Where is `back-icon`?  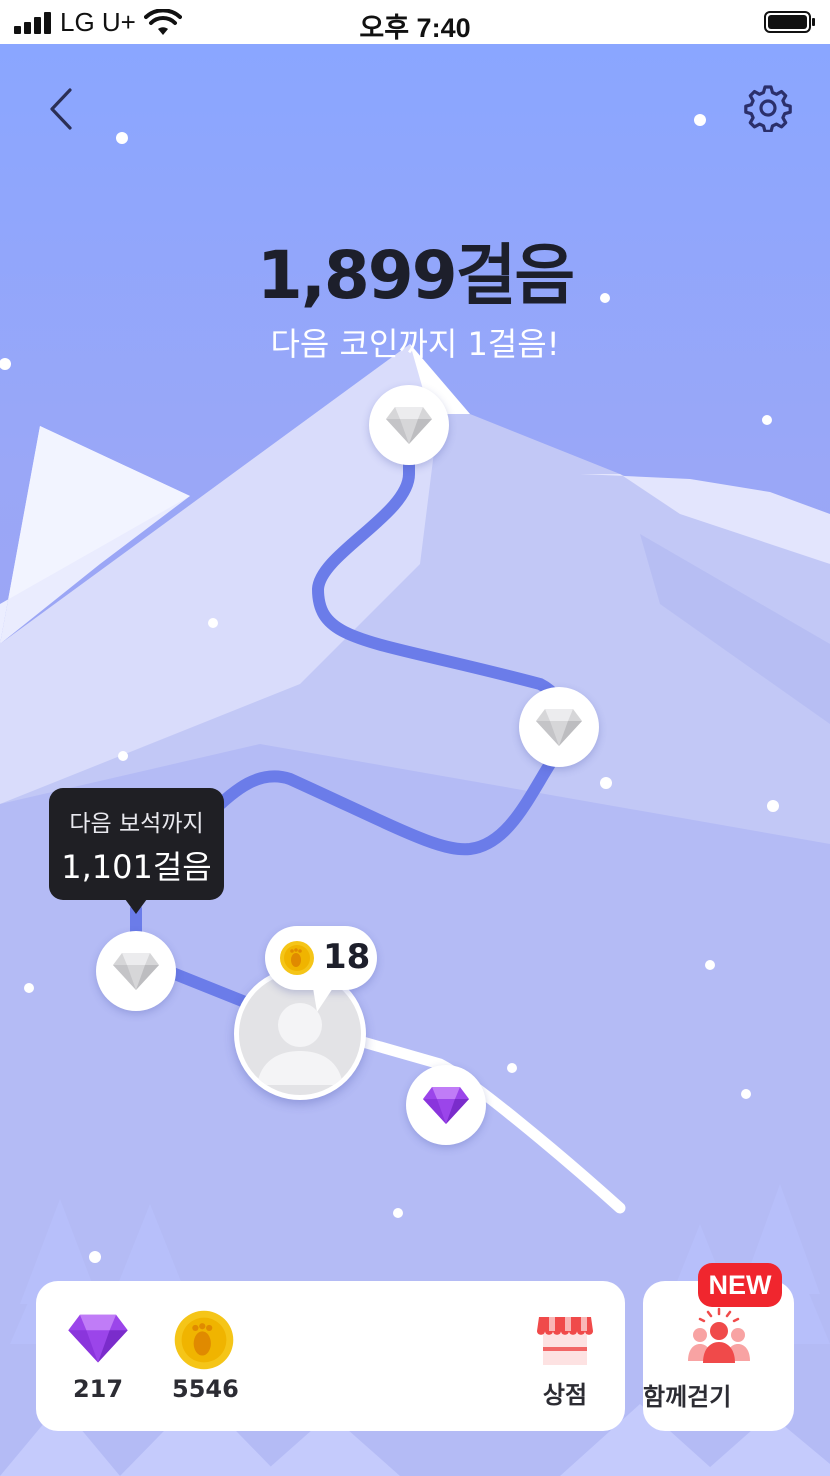 back-icon is located at coordinates (63, 109).